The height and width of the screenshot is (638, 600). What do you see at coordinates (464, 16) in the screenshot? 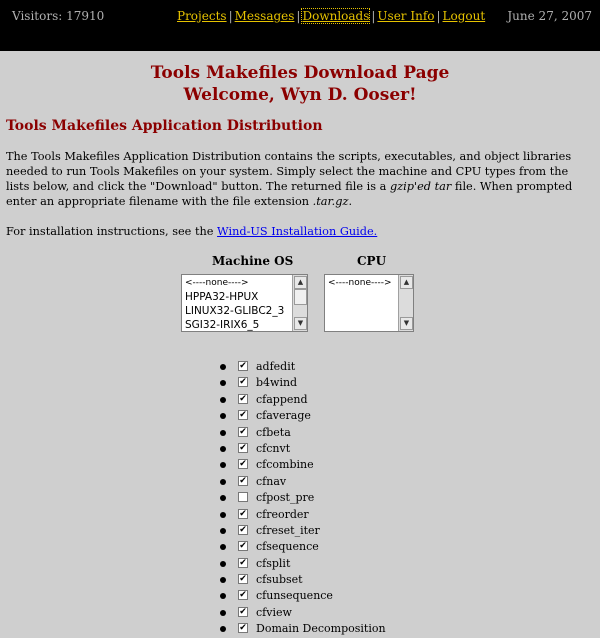
I see `nav-logout-link: Logout` at bounding box center [464, 16].